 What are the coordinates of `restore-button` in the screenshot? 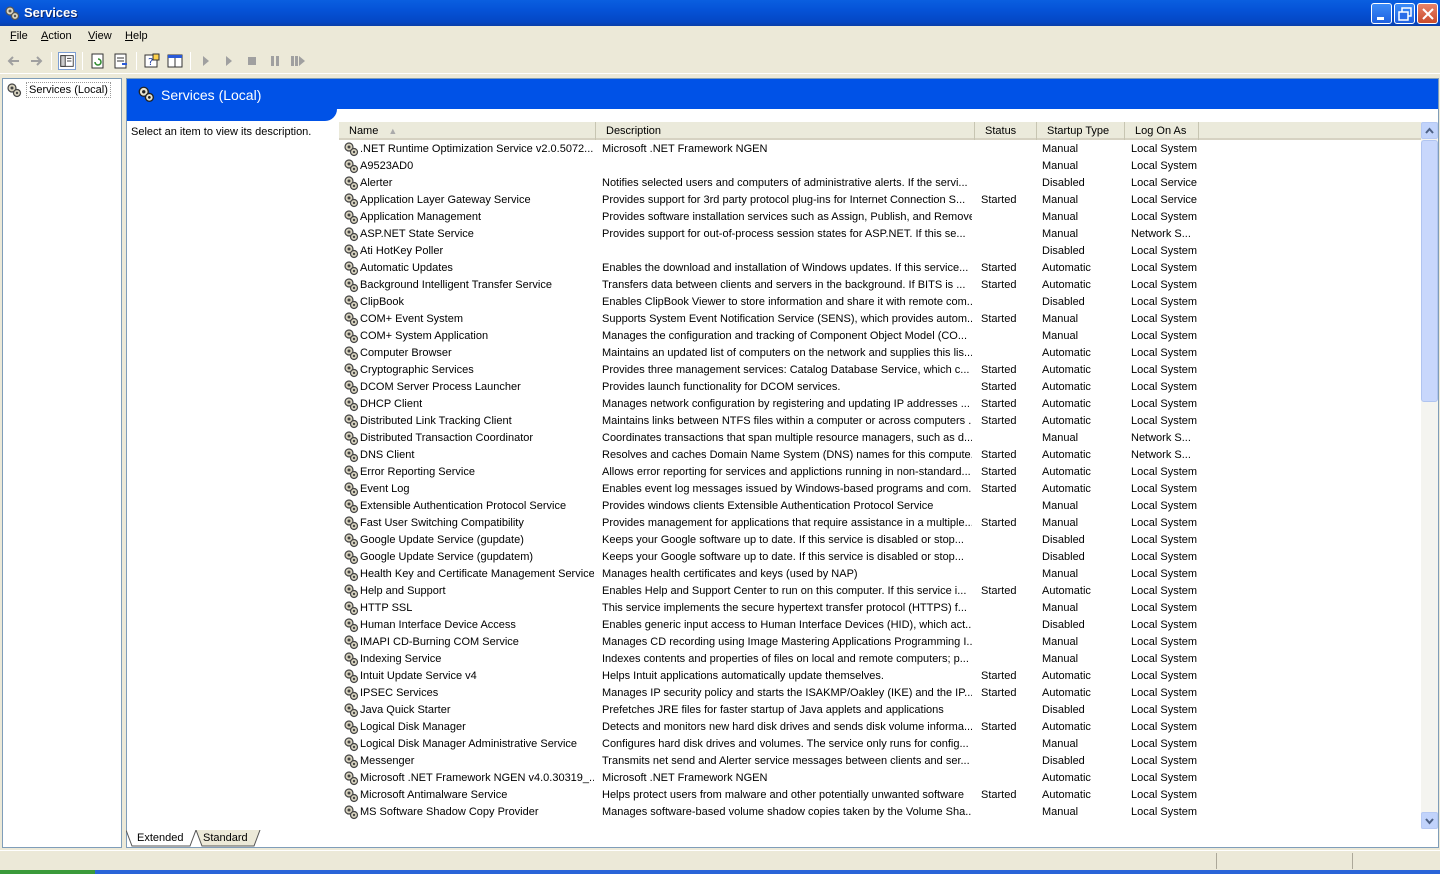 It's located at (1404, 13).